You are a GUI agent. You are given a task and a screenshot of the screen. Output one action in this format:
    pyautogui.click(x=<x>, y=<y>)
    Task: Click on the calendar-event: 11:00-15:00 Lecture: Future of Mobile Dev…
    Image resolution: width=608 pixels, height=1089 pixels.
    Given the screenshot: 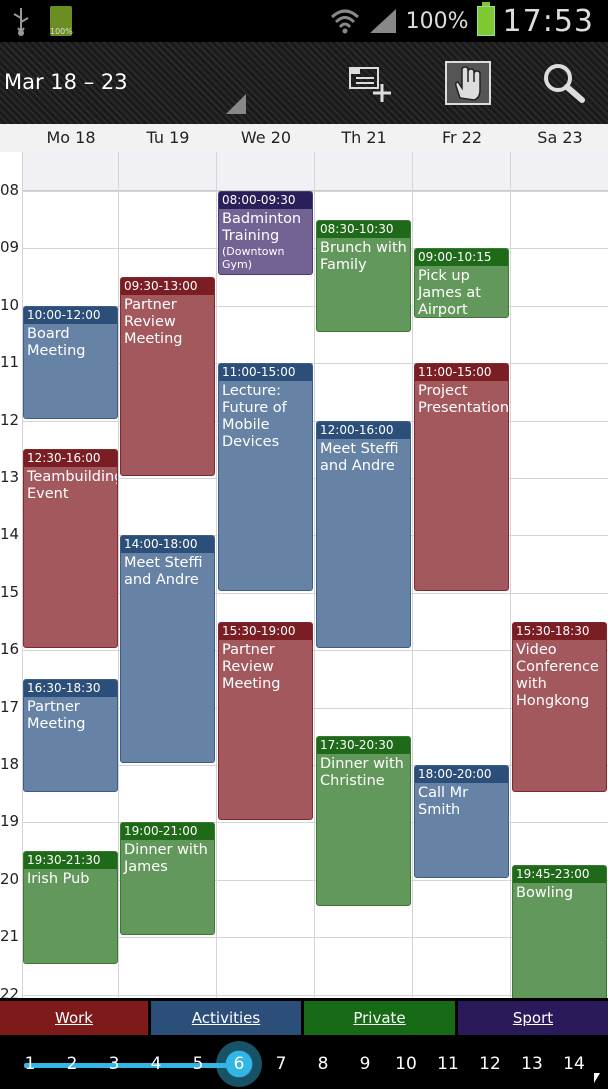 What is the action you would take?
    pyautogui.click(x=265, y=477)
    